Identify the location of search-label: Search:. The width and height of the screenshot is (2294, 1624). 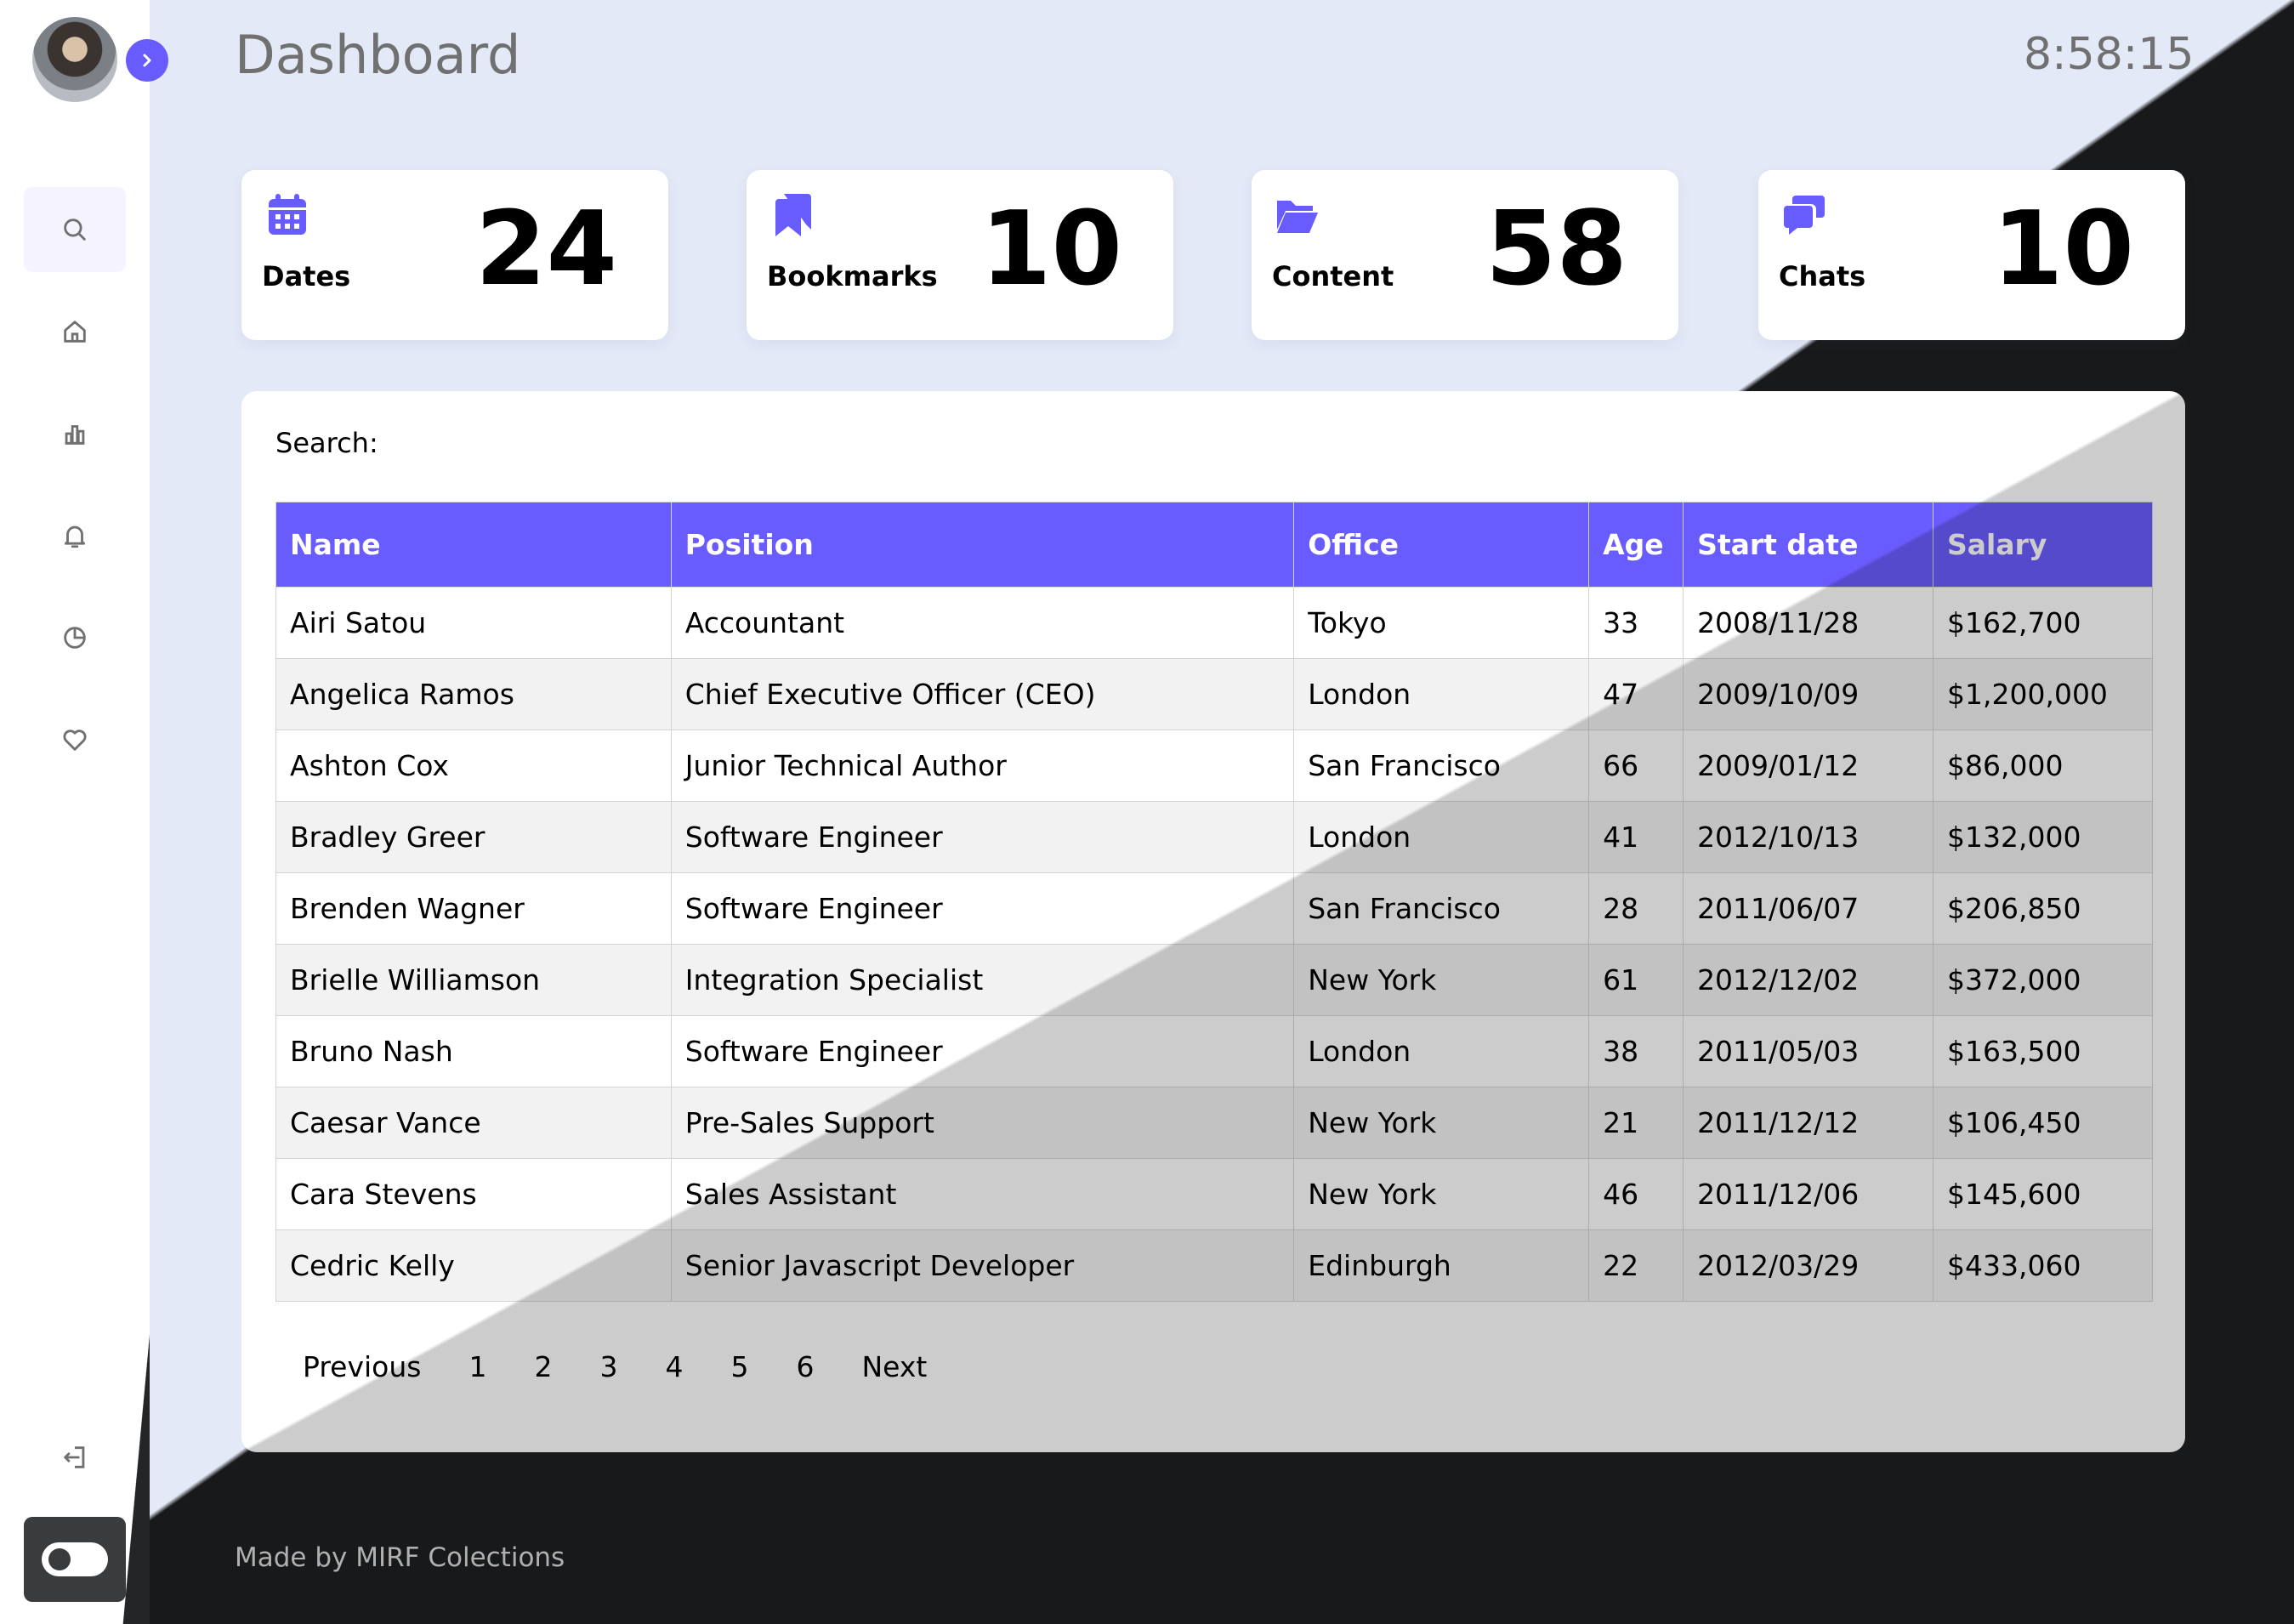
(326, 443).